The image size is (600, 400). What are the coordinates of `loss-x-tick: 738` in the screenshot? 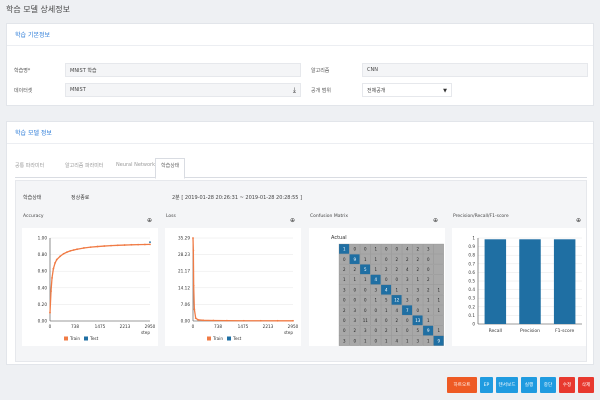 It's located at (218, 326).